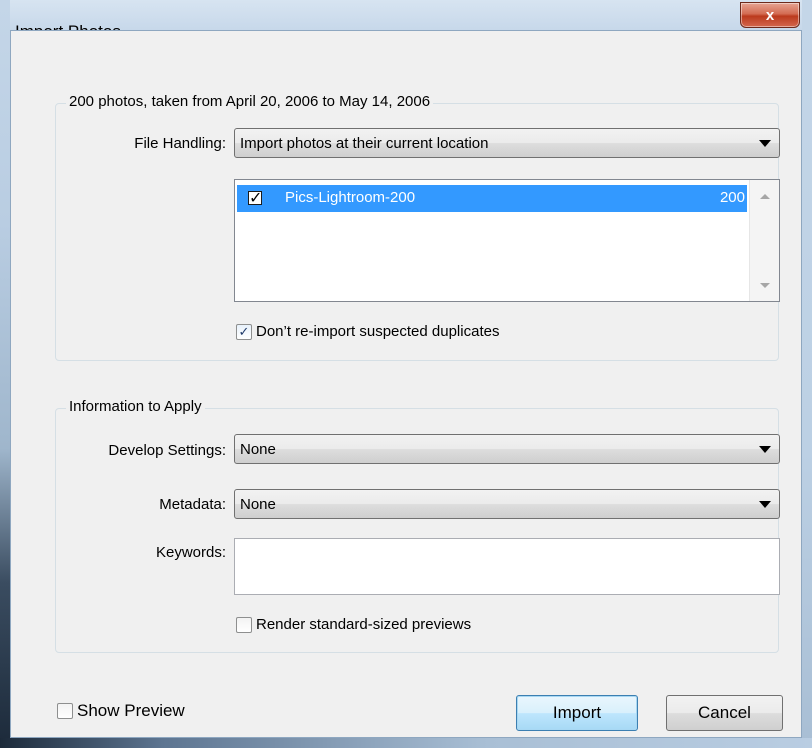  What do you see at coordinates (180, 143) in the screenshot?
I see `file-handling-label: File Handling:` at bounding box center [180, 143].